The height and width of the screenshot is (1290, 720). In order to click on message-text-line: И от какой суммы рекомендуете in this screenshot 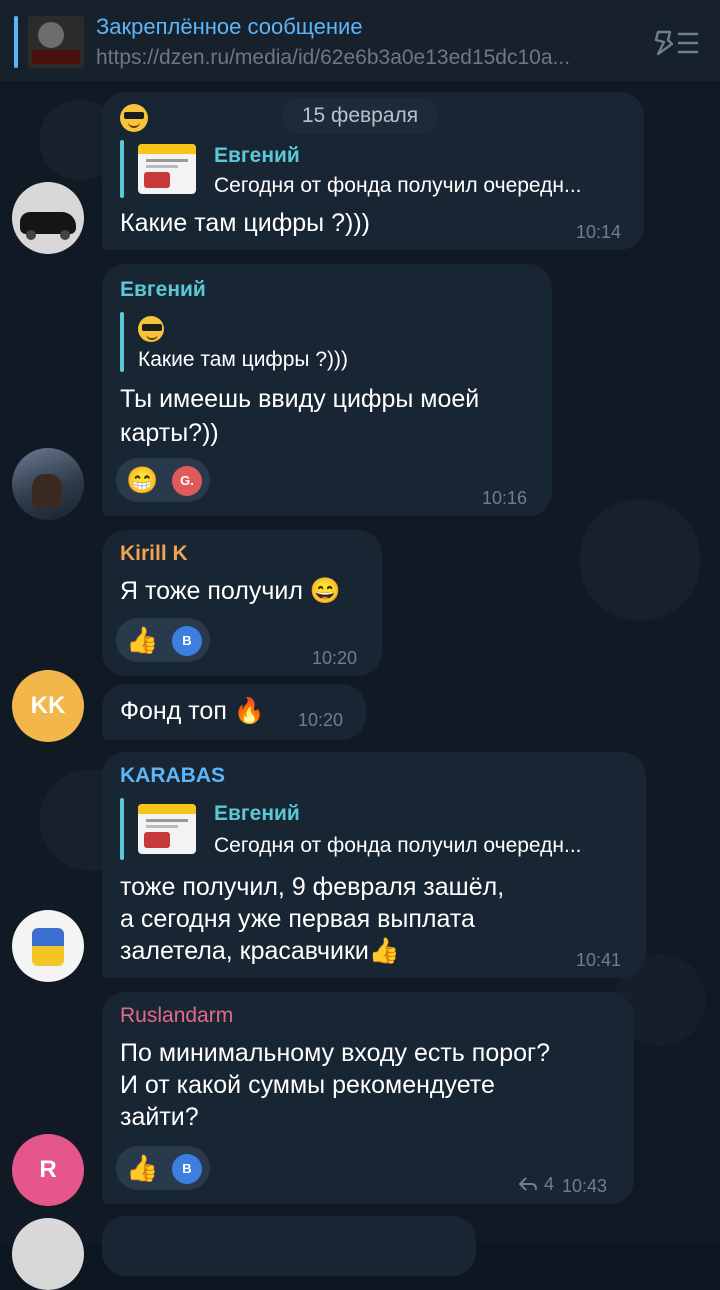, I will do `click(307, 1085)`.